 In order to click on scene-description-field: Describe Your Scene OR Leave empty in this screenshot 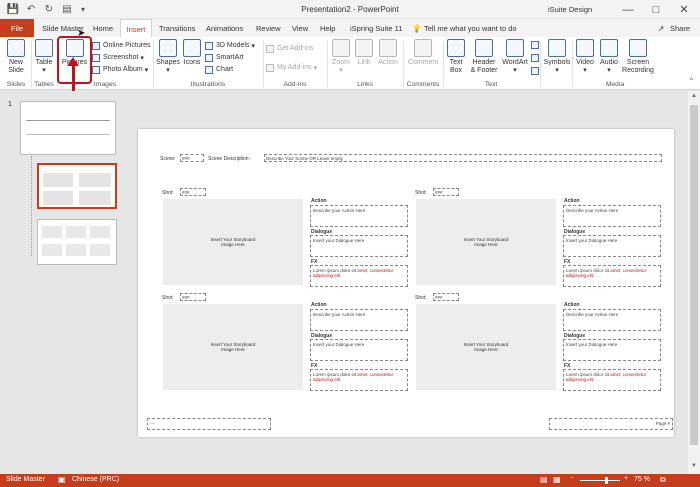, I will do `click(463, 158)`.